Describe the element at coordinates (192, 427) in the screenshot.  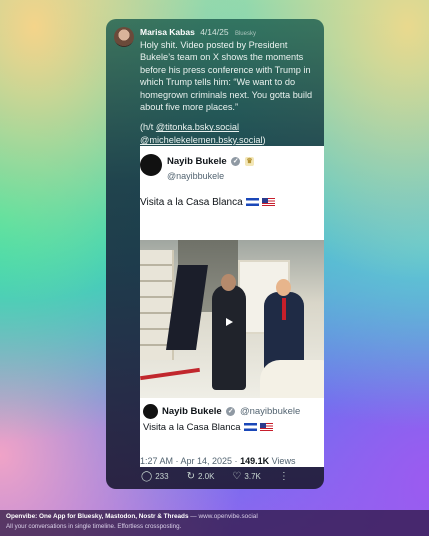
I see `quote-text-label: Visita a la Casa Blanca` at that location.